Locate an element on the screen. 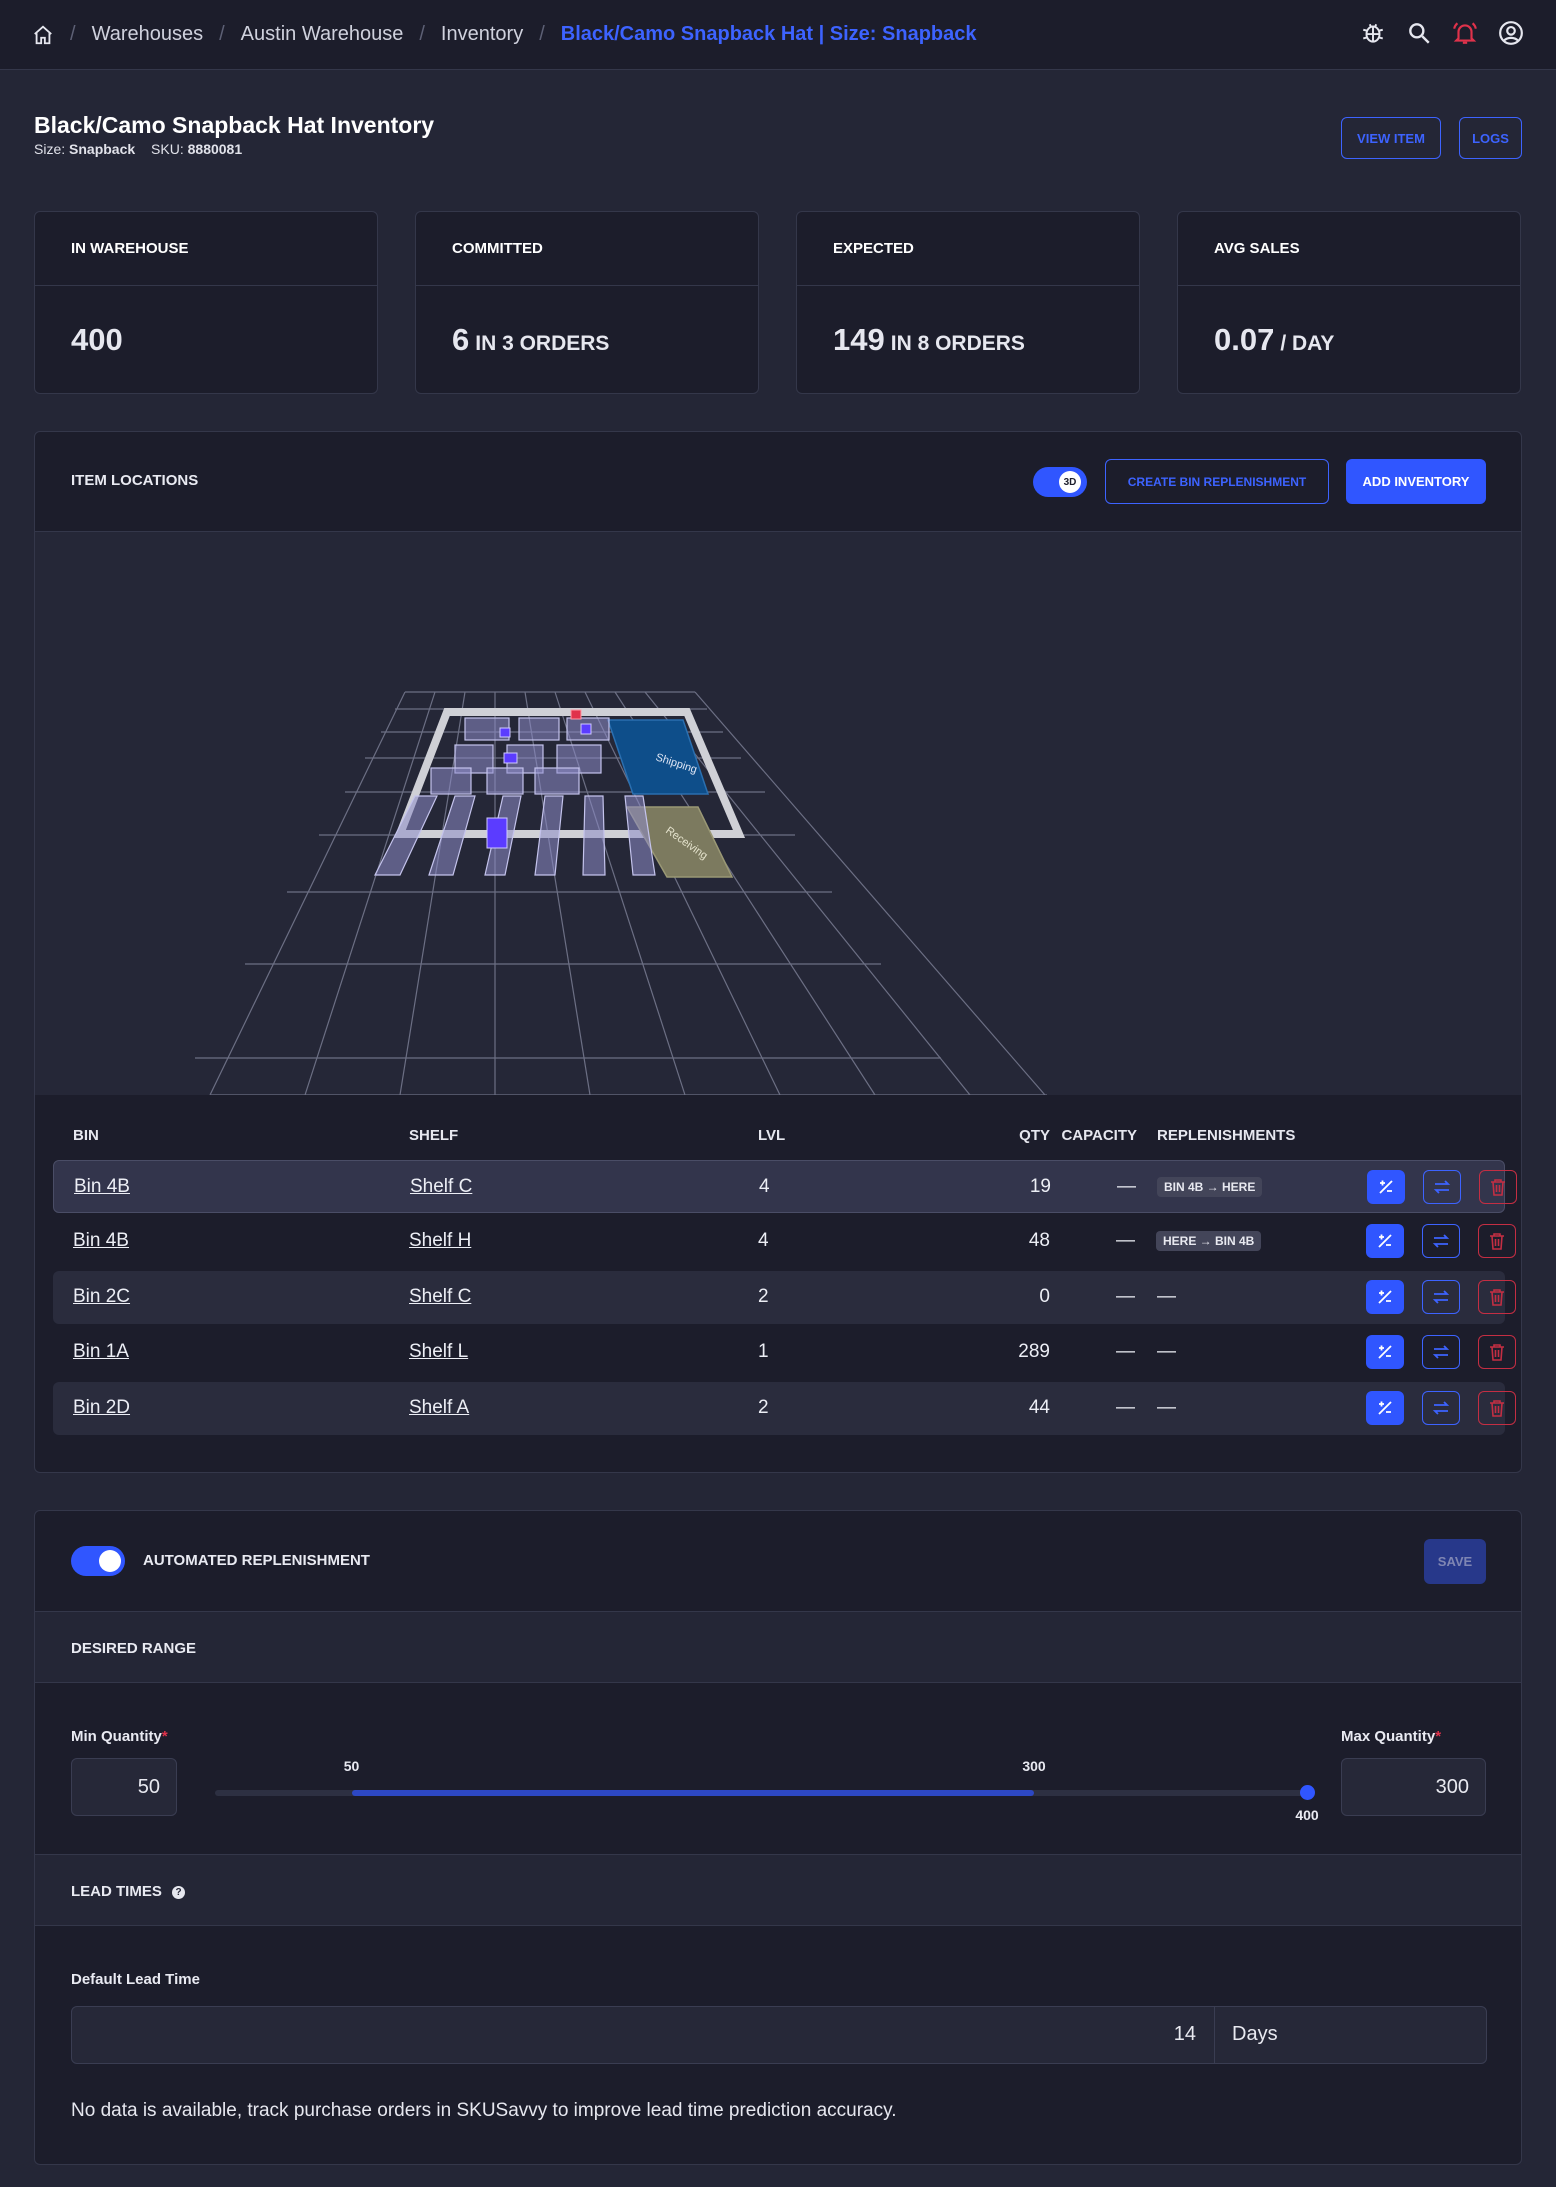 The image size is (1556, 2187). desired-range-header: DESIRED RANGE is located at coordinates (778, 1647).